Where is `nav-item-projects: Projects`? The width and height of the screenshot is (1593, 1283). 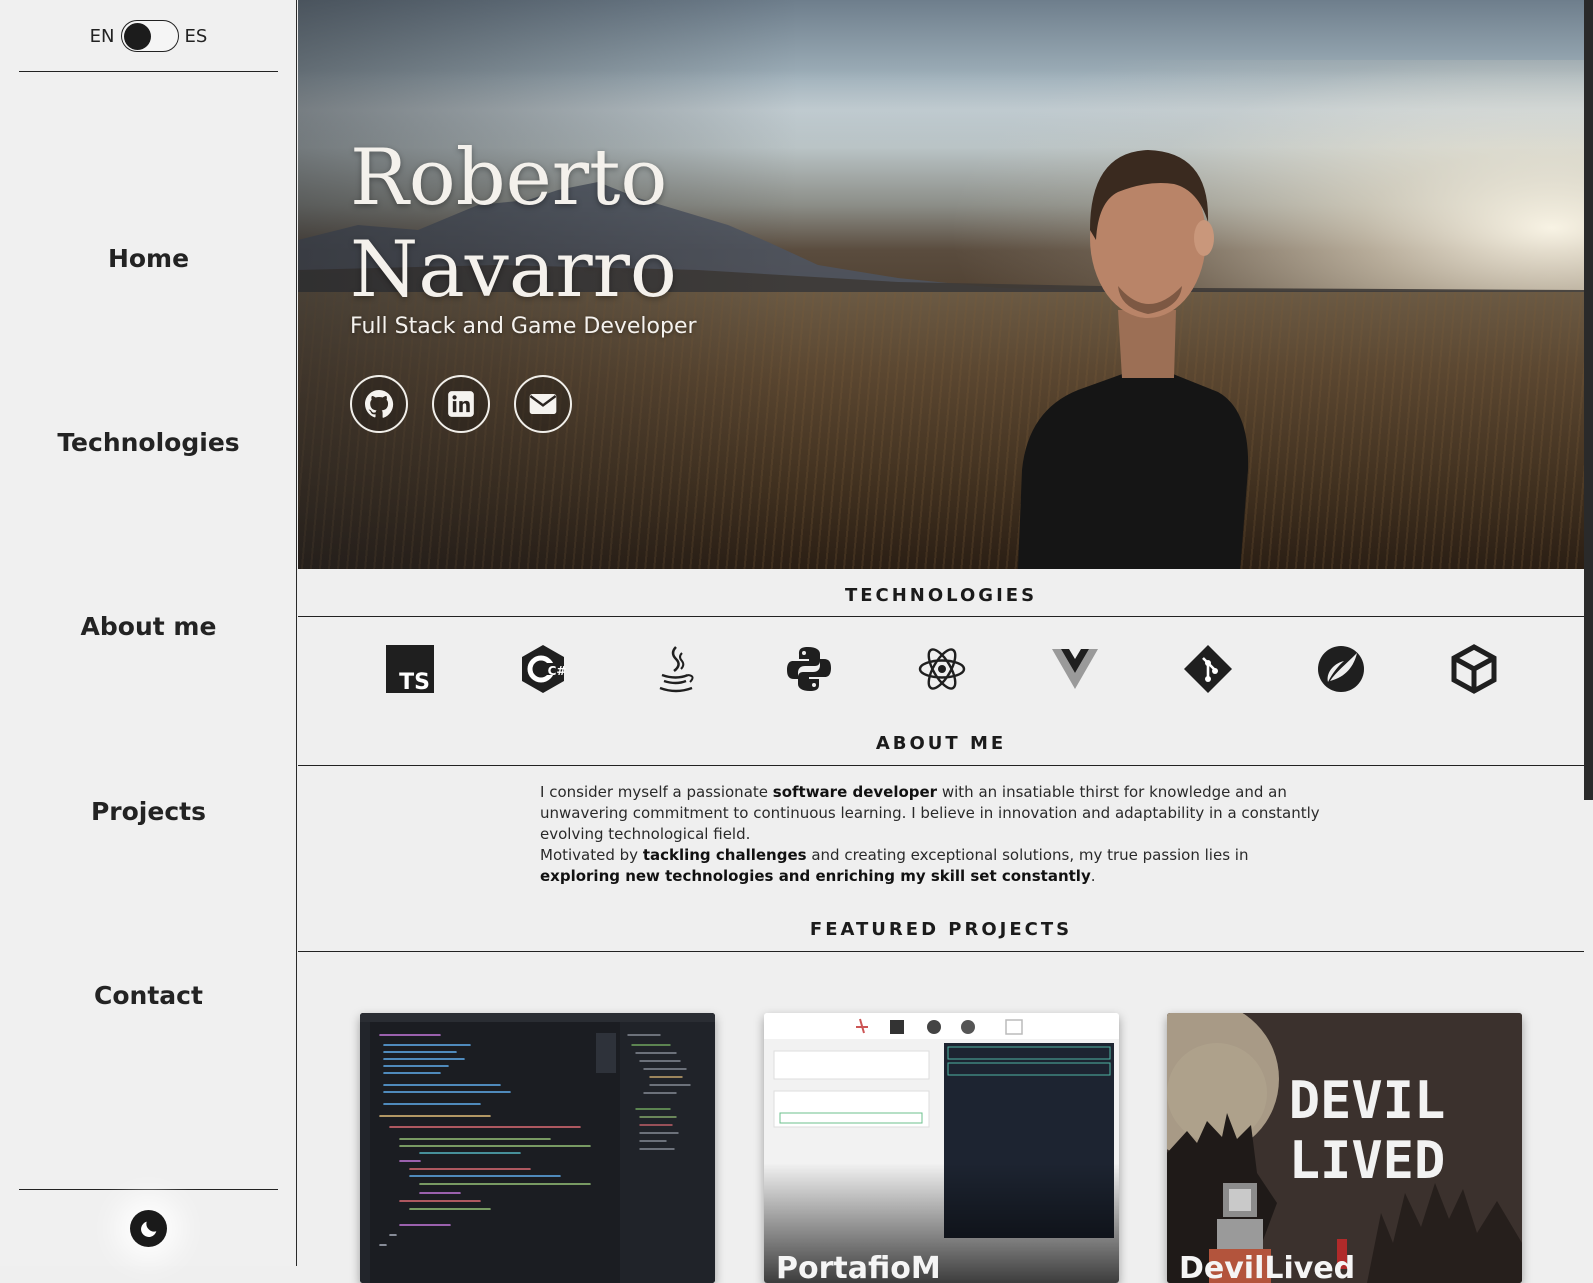 nav-item-projects: Projects is located at coordinates (148, 811).